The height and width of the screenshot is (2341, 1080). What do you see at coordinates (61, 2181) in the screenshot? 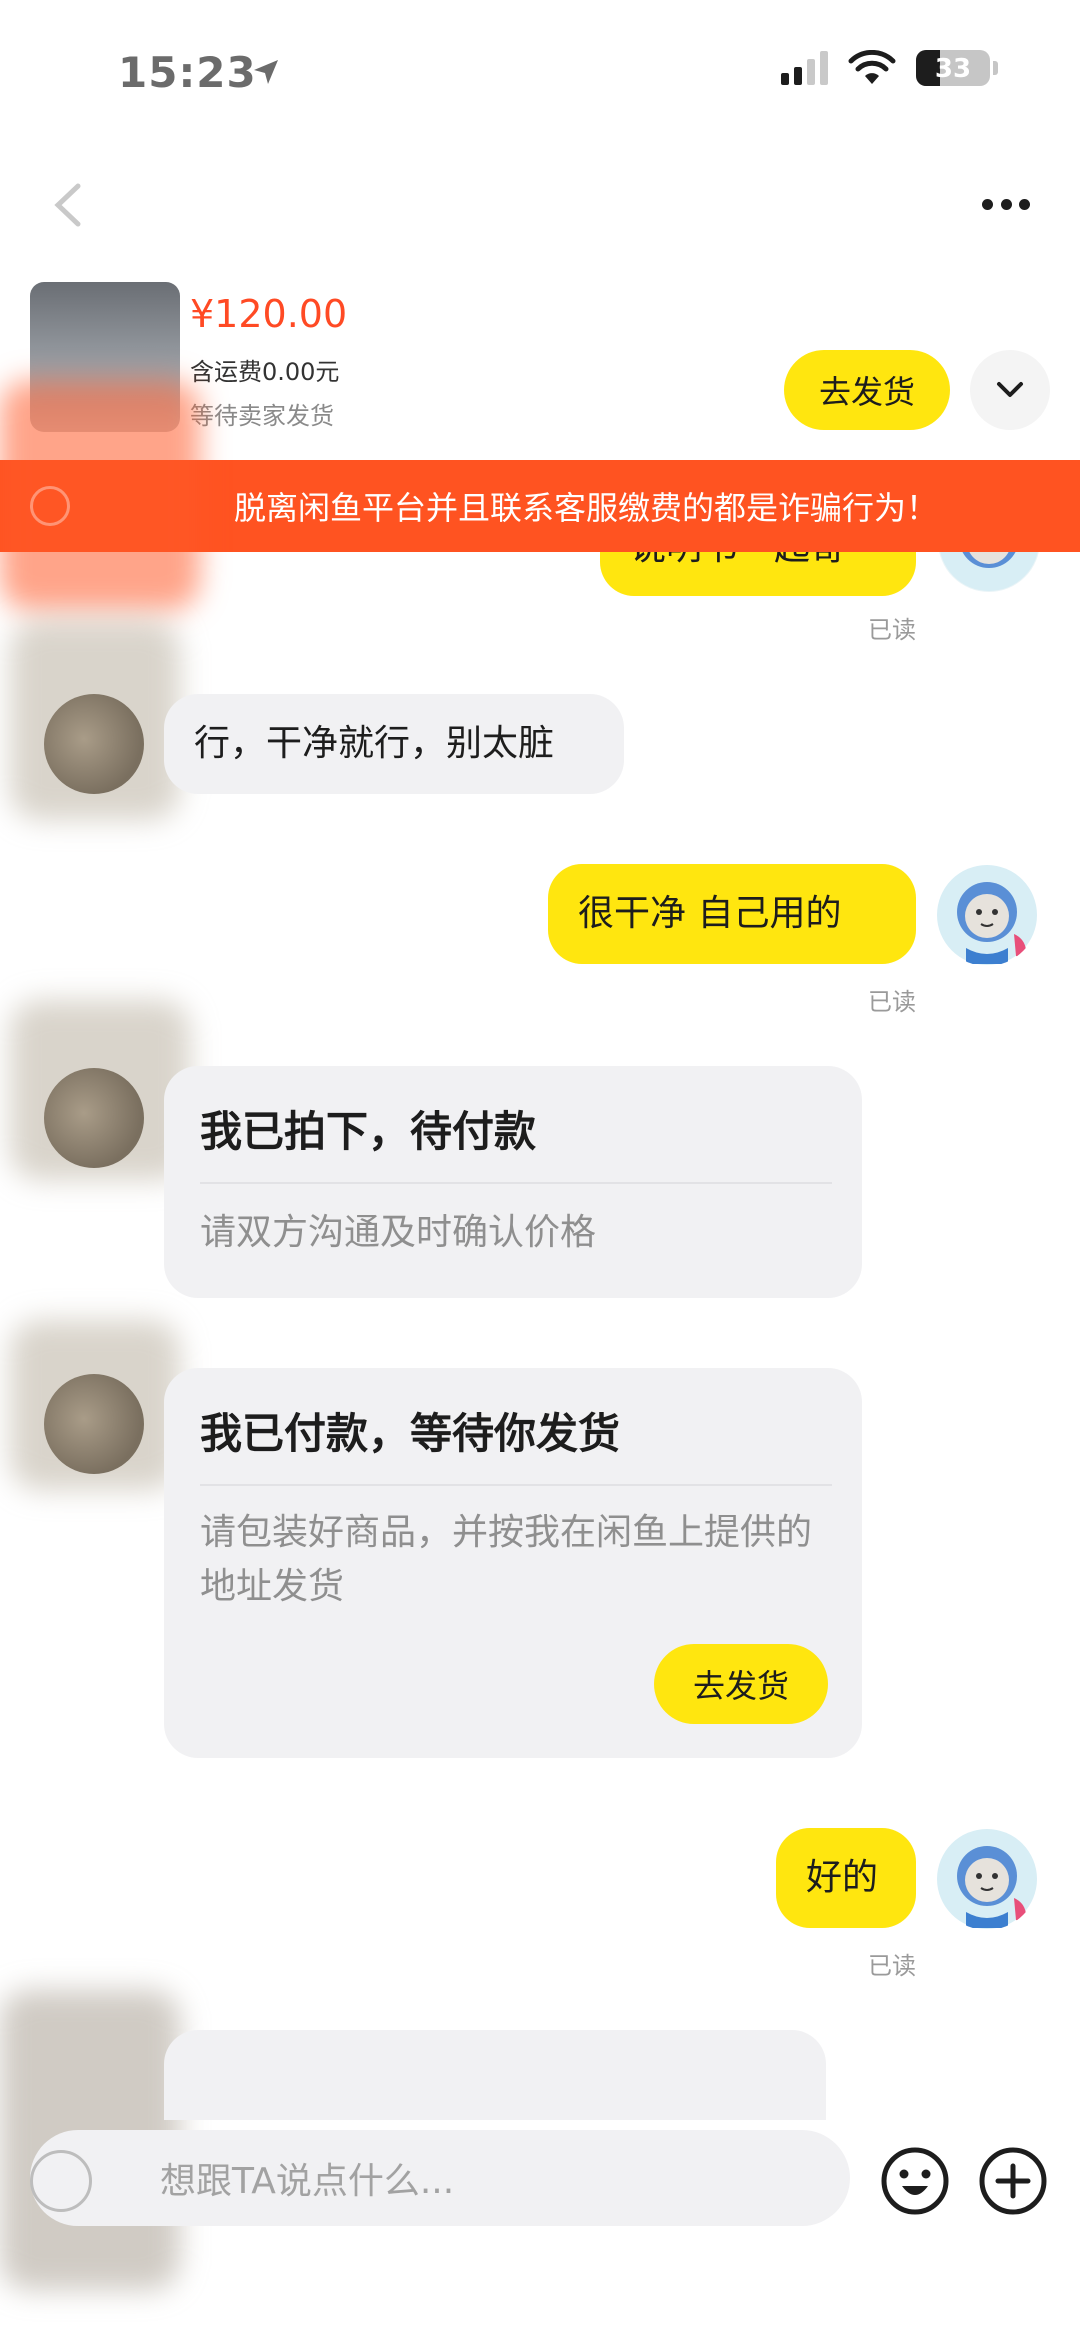
I see `voice-icon` at bounding box center [61, 2181].